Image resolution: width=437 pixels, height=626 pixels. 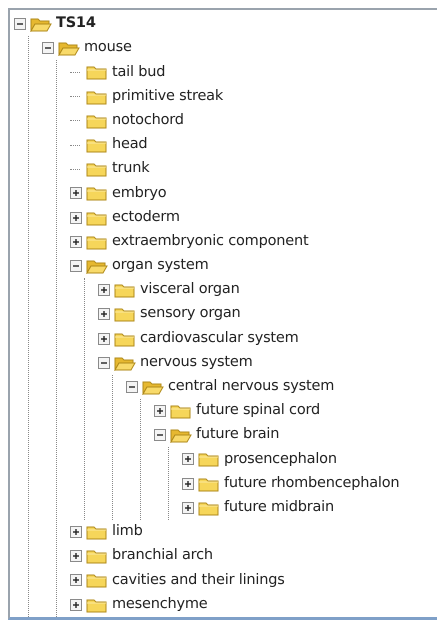 I want to click on tree-item-label: central nervous system, so click(x=251, y=387).